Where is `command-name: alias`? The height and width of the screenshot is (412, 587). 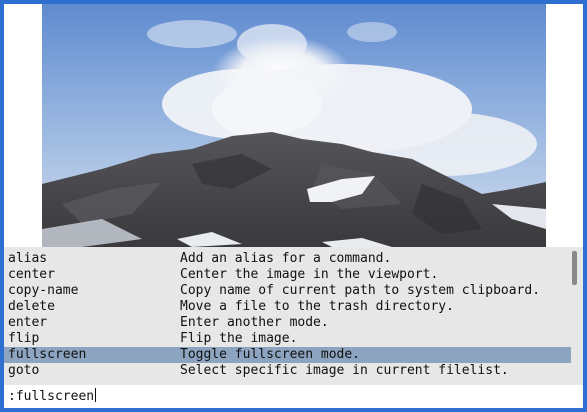
command-name: alias is located at coordinates (28, 258).